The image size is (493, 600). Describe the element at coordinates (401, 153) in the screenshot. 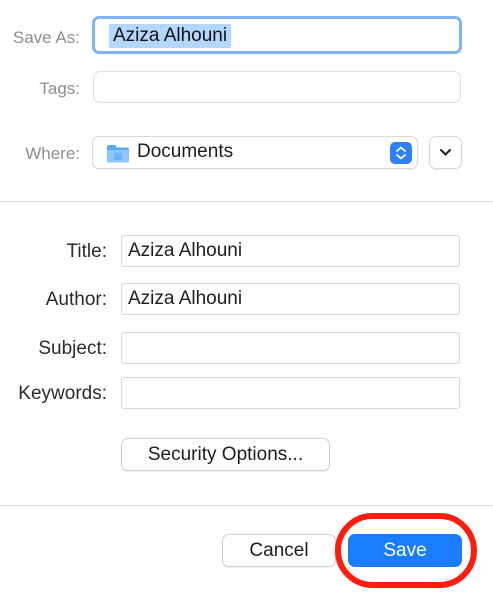

I see `popup-stepper-icon` at that location.